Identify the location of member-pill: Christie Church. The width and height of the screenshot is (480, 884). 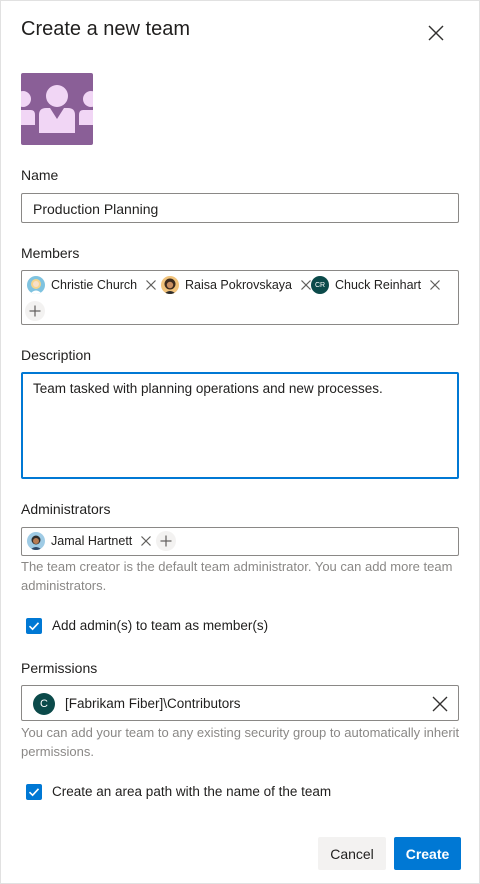
(92, 285).